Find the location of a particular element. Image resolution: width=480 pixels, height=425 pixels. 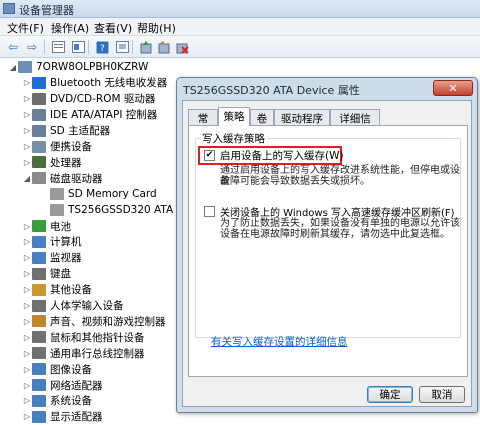

uninstall-icon is located at coordinates (182, 47).